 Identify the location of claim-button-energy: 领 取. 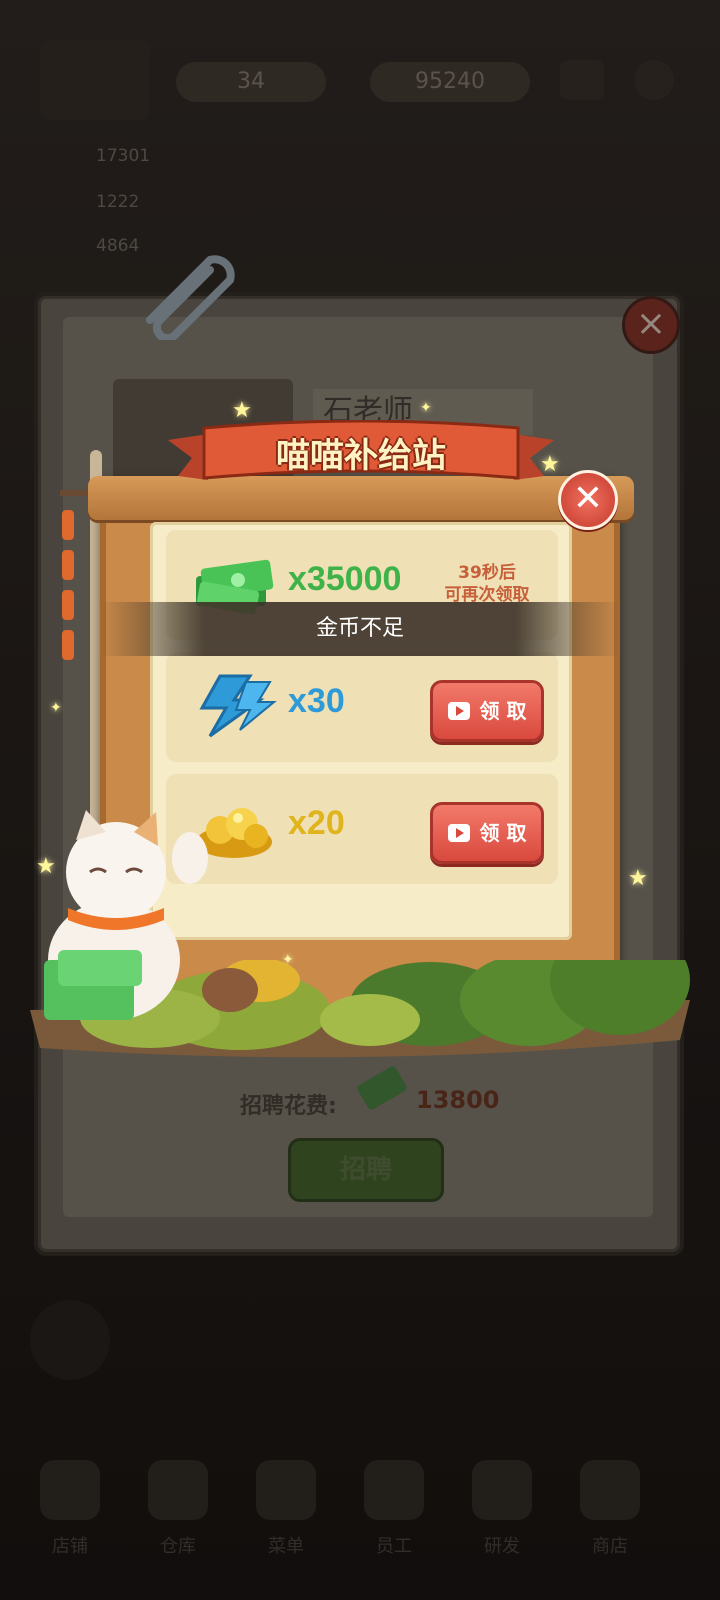
(487, 711).